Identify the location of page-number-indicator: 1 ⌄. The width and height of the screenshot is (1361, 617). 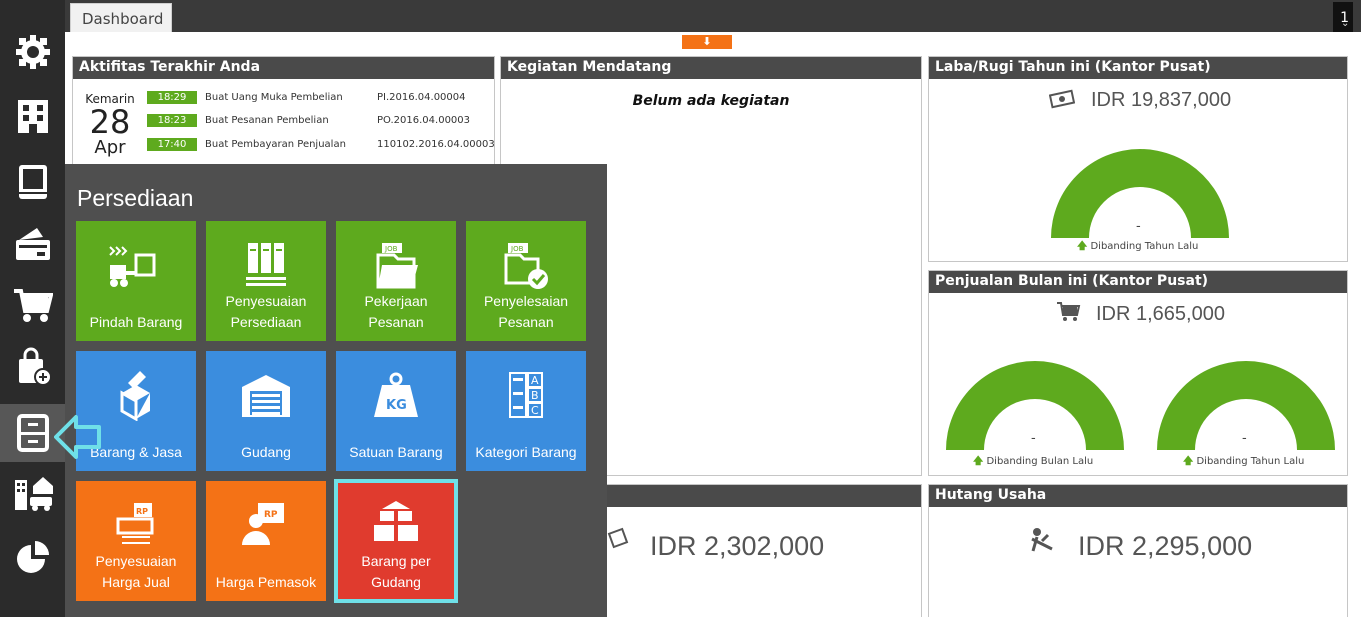
(1343, 17).